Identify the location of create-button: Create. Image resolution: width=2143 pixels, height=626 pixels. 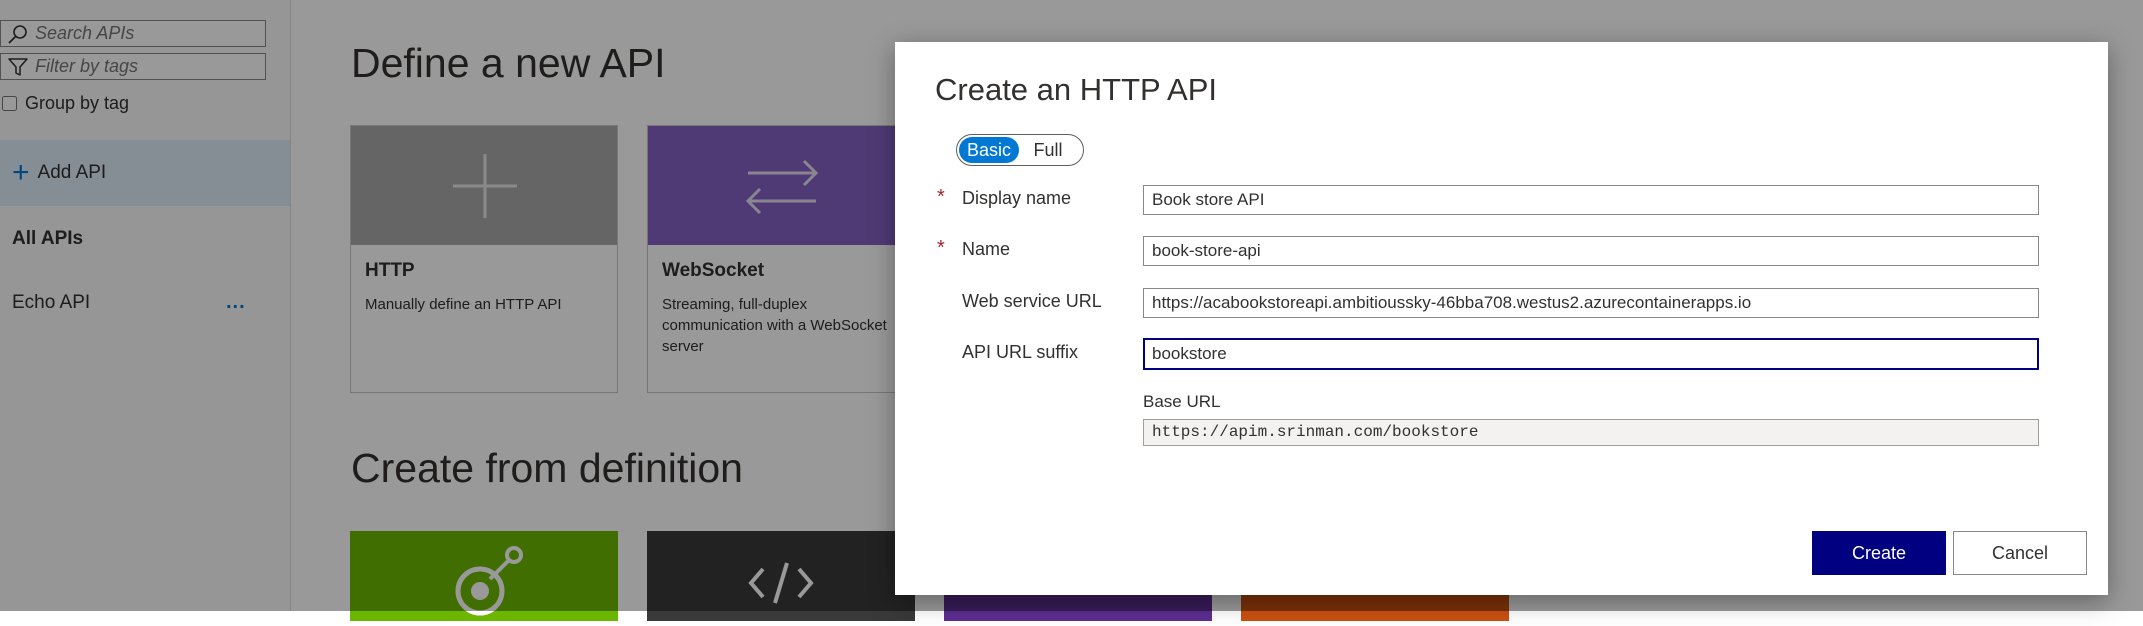
(1879, 553).